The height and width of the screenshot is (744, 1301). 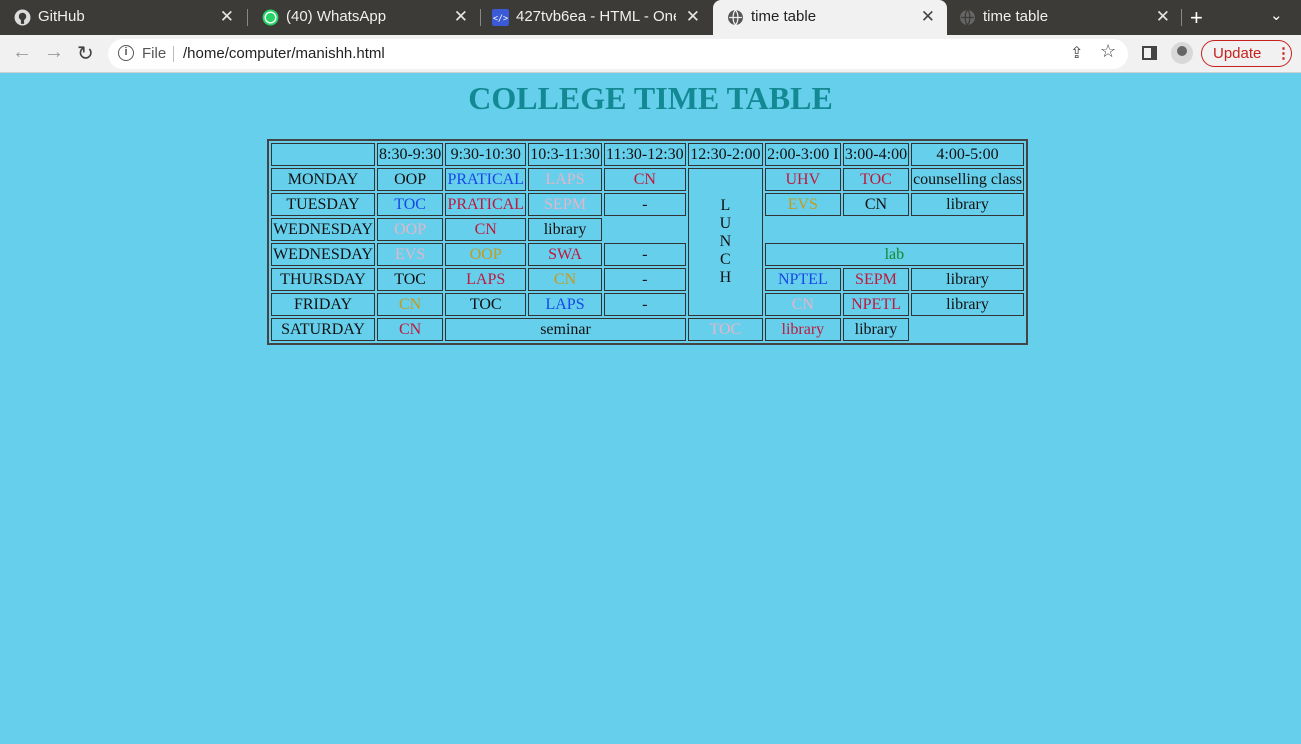 I want to click on header-cell: 8:30-9:30, so click(x=410, y=154).